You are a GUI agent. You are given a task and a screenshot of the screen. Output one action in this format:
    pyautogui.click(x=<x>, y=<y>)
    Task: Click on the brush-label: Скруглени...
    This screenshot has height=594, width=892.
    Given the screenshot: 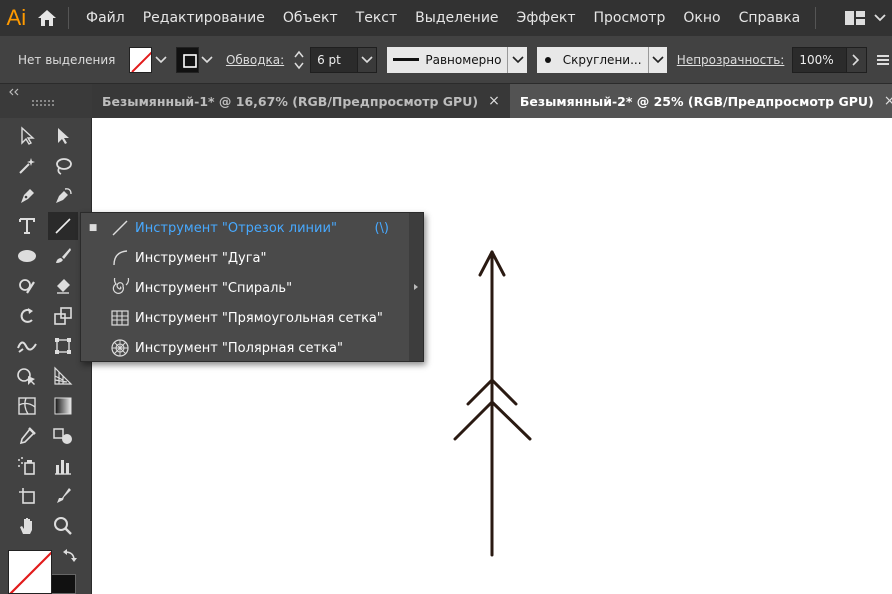 What is the action you would take?
    pyautogui.click(x=602, y=59)
    